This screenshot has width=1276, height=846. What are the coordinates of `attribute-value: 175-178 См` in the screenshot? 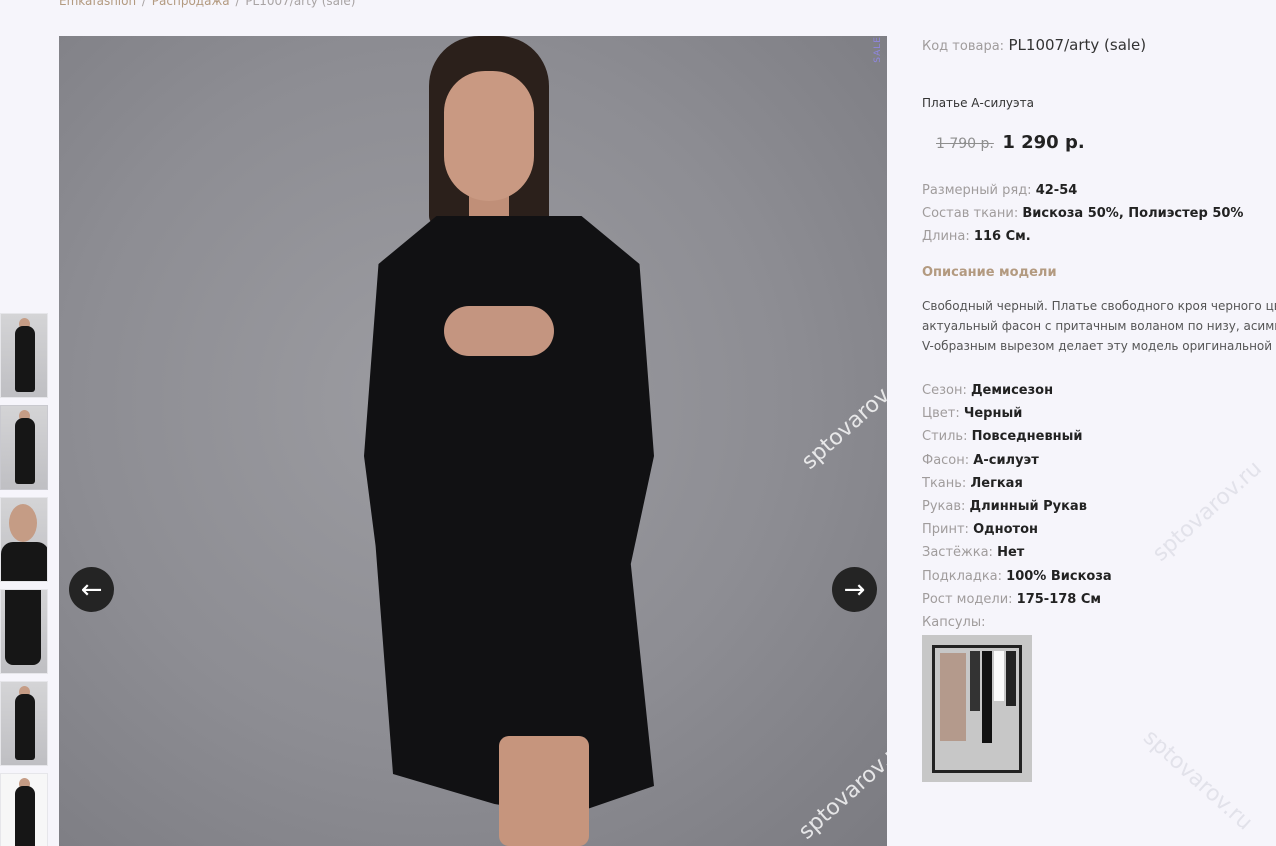 It's located at (1059, 599).